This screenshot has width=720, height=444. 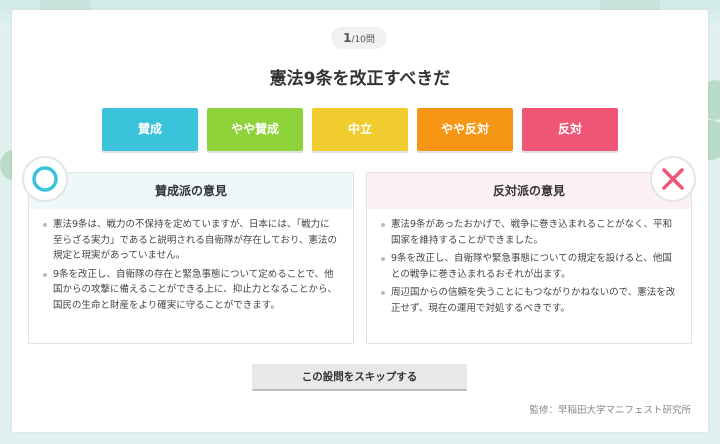 What do you see at coordinates (150, 129) in the screenshot?
I see `answer-agree-button: 賛成` at bounding box center [150, 129].